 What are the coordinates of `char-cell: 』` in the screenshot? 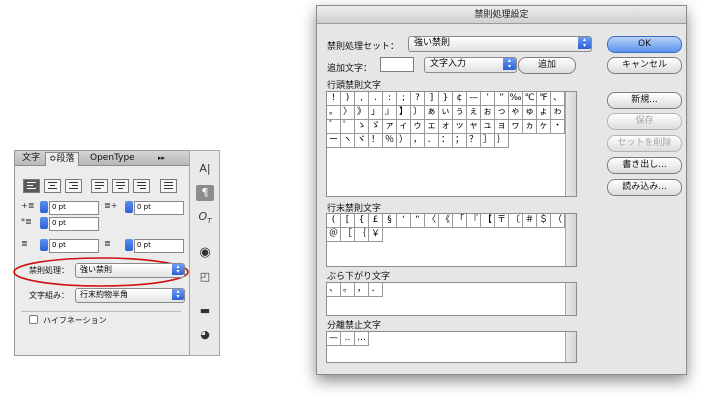 It's located at (390, 113).